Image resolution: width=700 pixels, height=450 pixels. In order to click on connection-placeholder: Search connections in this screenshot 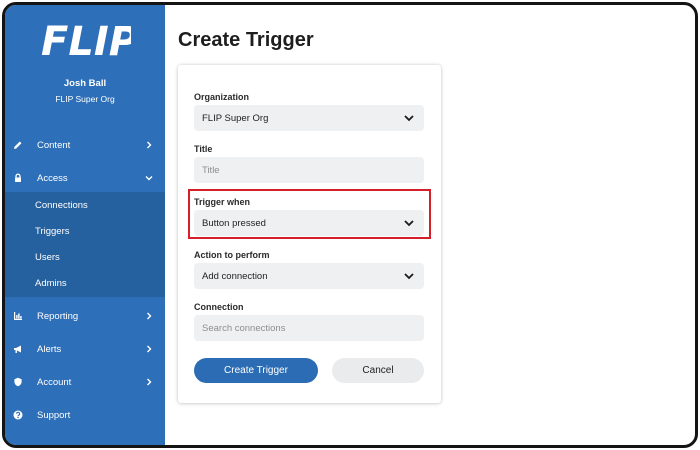, I will do `click(244, 328)`.